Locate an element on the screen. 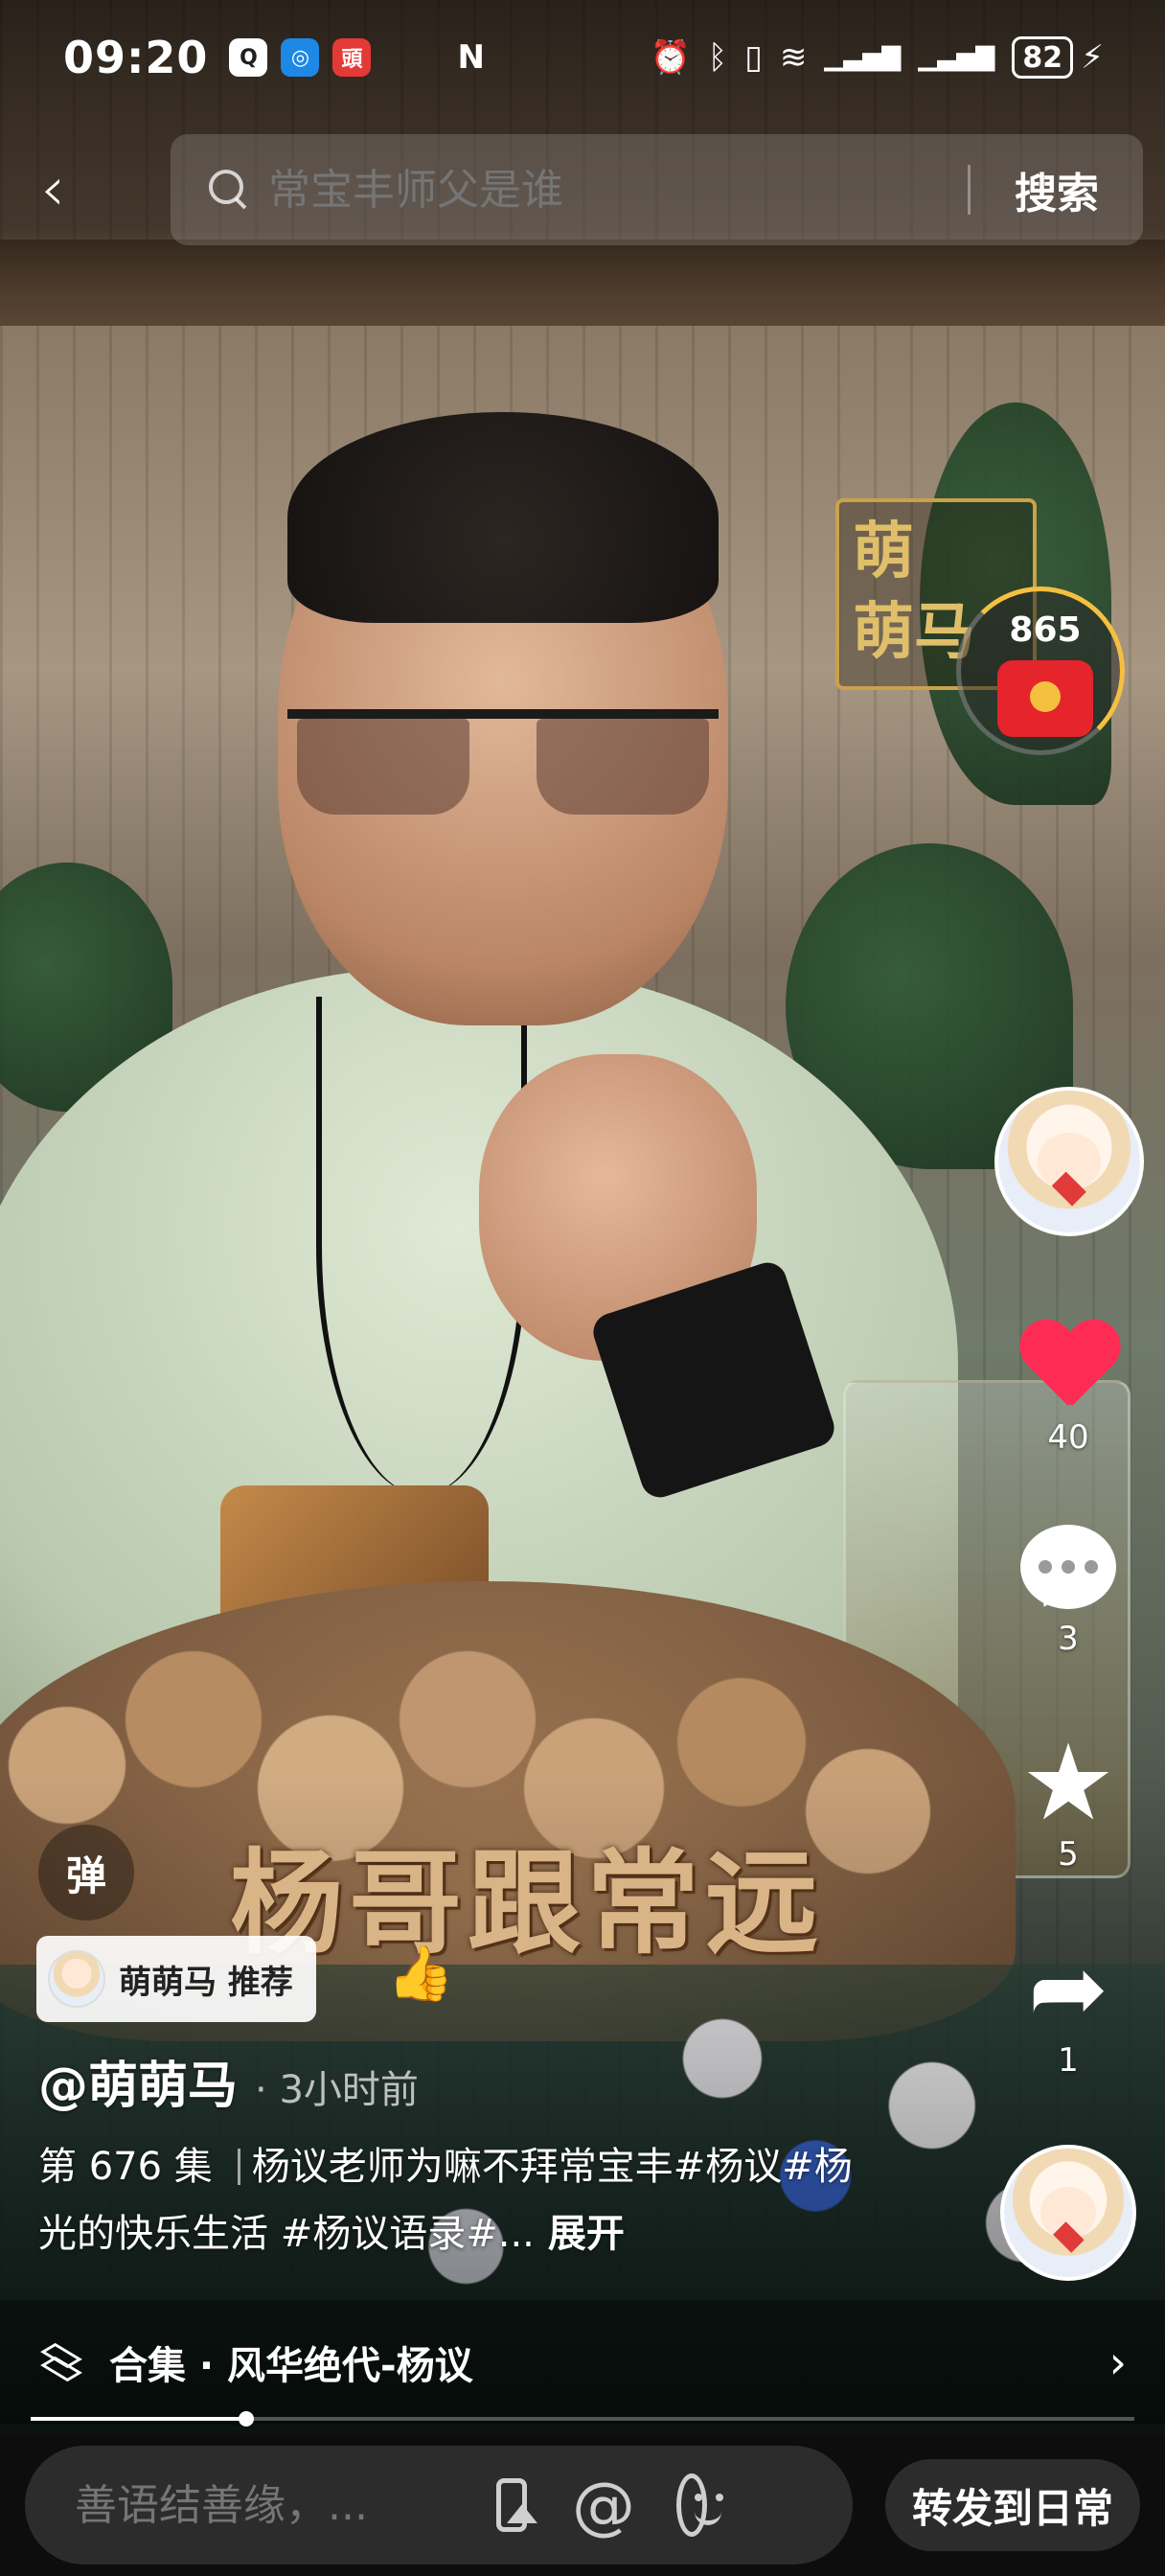 The image size is (1165, 2576). status-bar: 09:20 Q ◎ 頭 N ⏰ ᛒ ▯ ≋ ▁▃▅▇ ▁▃▅▇ 82 ⚡ is located at coordinates (582, 57).